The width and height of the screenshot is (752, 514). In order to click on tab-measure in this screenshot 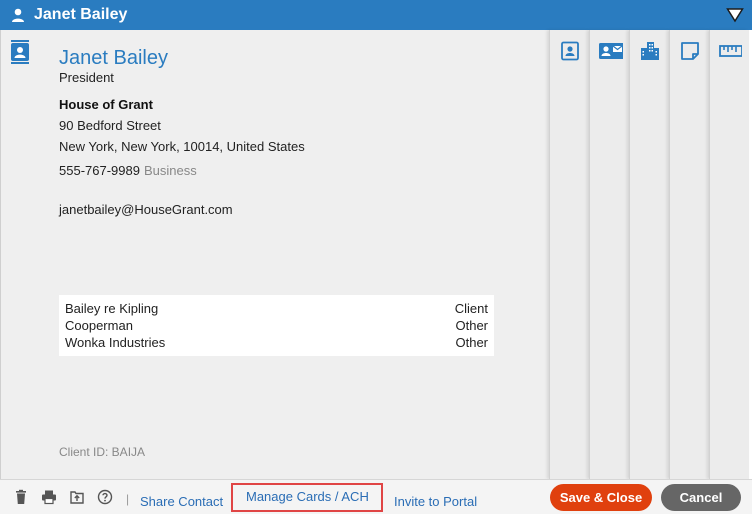, I will do `click(729, 254)`.